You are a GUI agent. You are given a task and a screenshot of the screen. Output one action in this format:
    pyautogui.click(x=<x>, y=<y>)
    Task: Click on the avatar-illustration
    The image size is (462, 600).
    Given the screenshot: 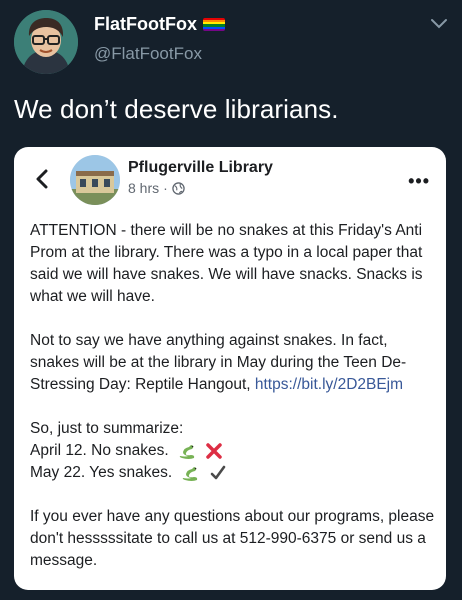 What is the action you would take?
    pyautogui.click(x=46, y=42)
    